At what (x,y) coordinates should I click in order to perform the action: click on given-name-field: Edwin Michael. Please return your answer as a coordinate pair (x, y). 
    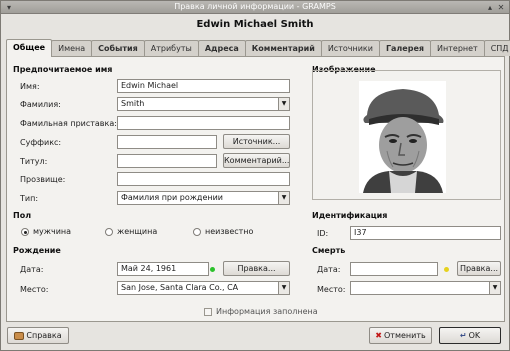
    Looking at the image, I should click on (203, 86).